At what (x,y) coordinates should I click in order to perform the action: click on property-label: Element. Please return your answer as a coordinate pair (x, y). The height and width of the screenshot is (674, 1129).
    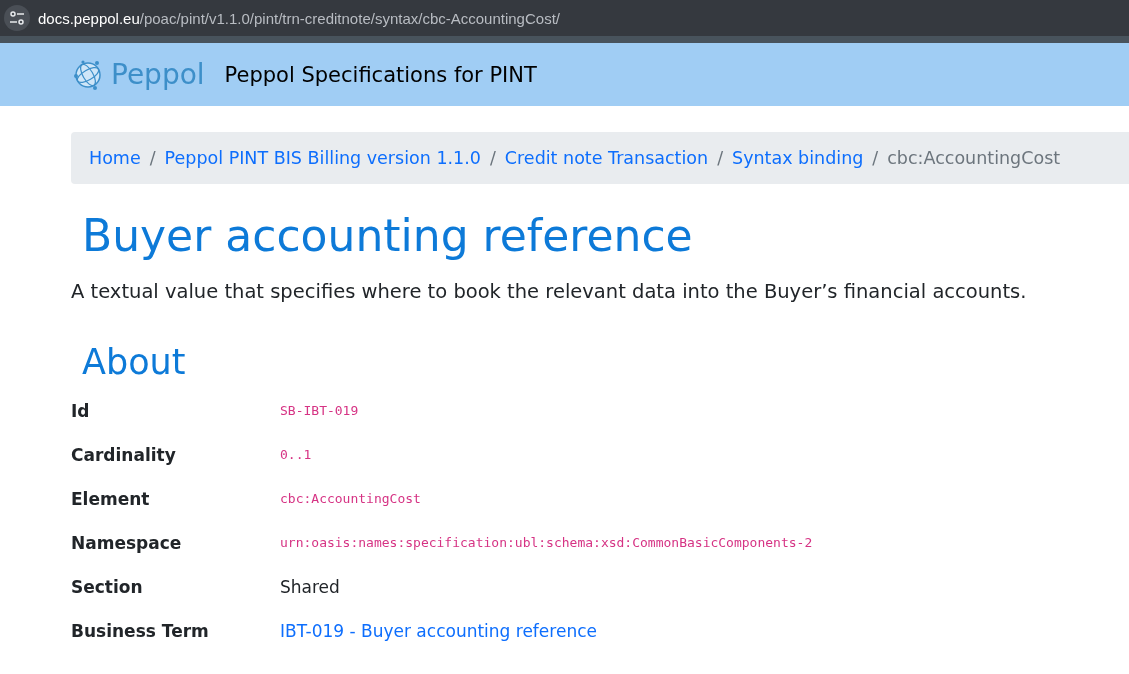
    Looking at the image, I should click on (110, 499).